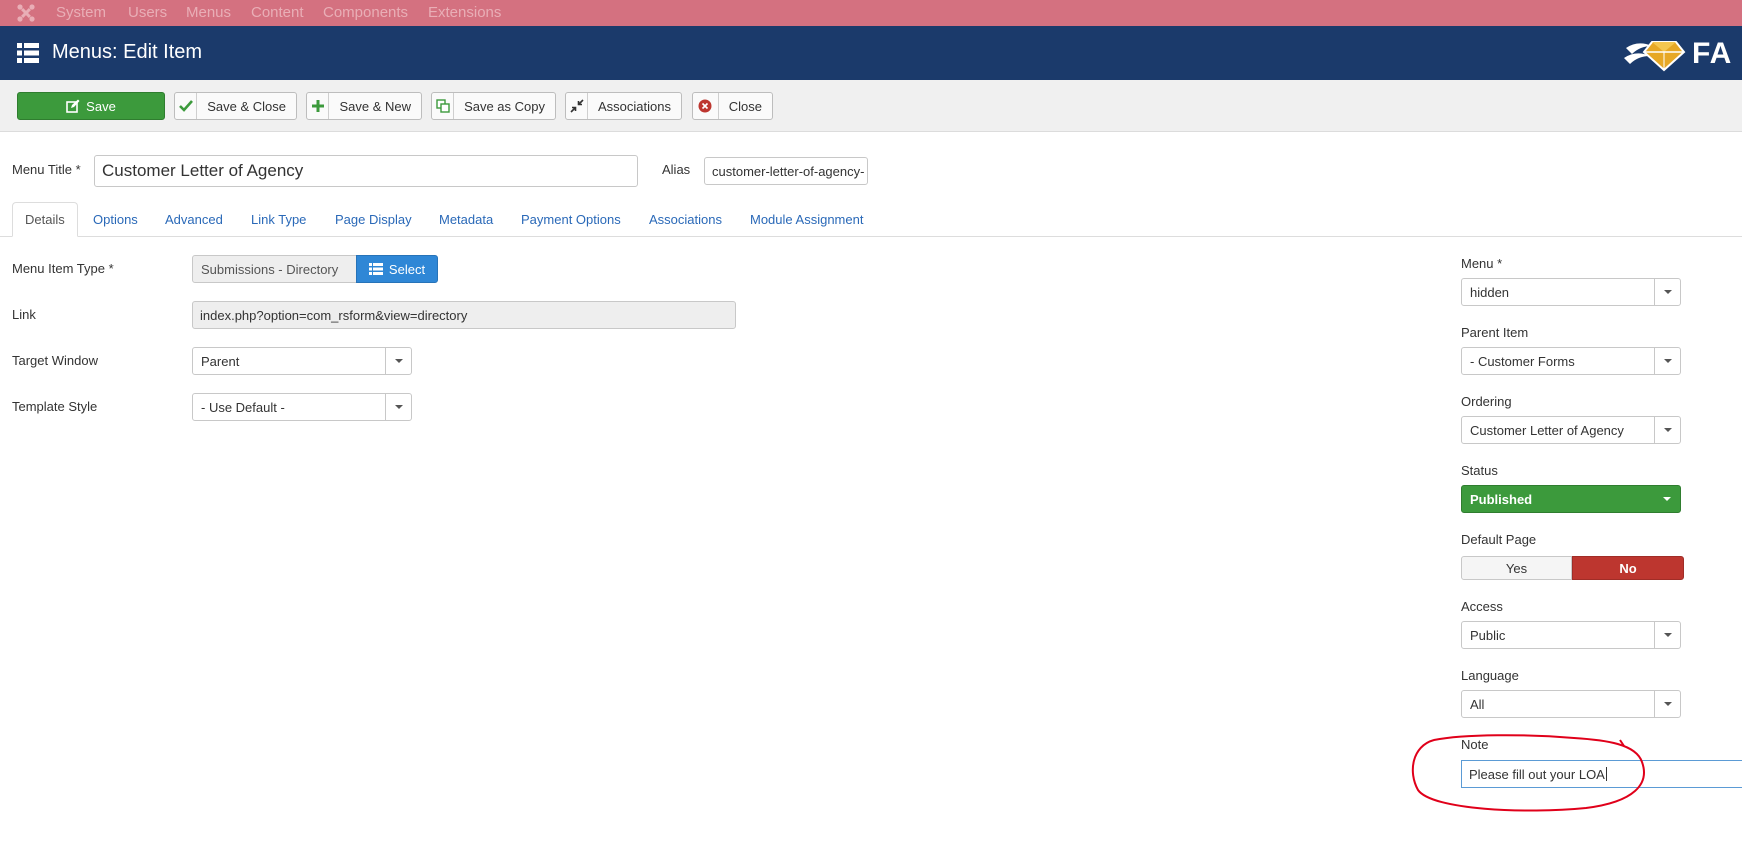  Describe the element at coordinates (365, 12) in the screenshot. I see `topmenu-components: Components` at that location.